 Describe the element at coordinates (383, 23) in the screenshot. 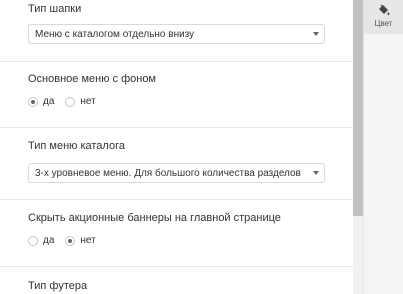

I see `color-tab-label: Цвет` at that location.